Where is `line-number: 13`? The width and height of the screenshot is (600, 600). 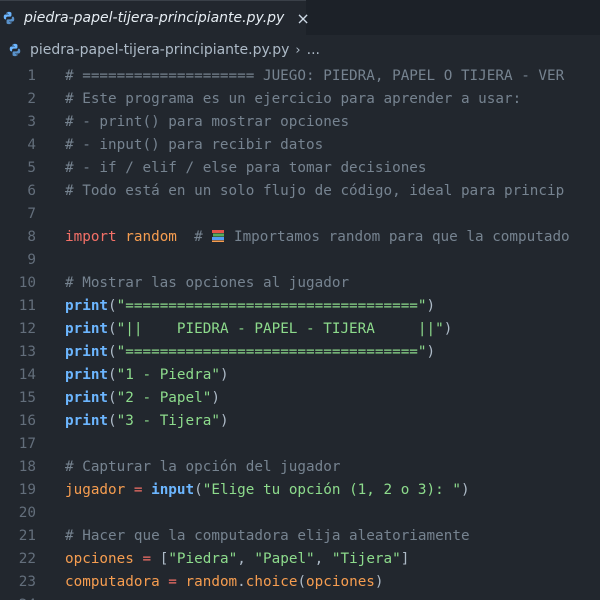
line-number: 13 is located at coordinates (27, 352).